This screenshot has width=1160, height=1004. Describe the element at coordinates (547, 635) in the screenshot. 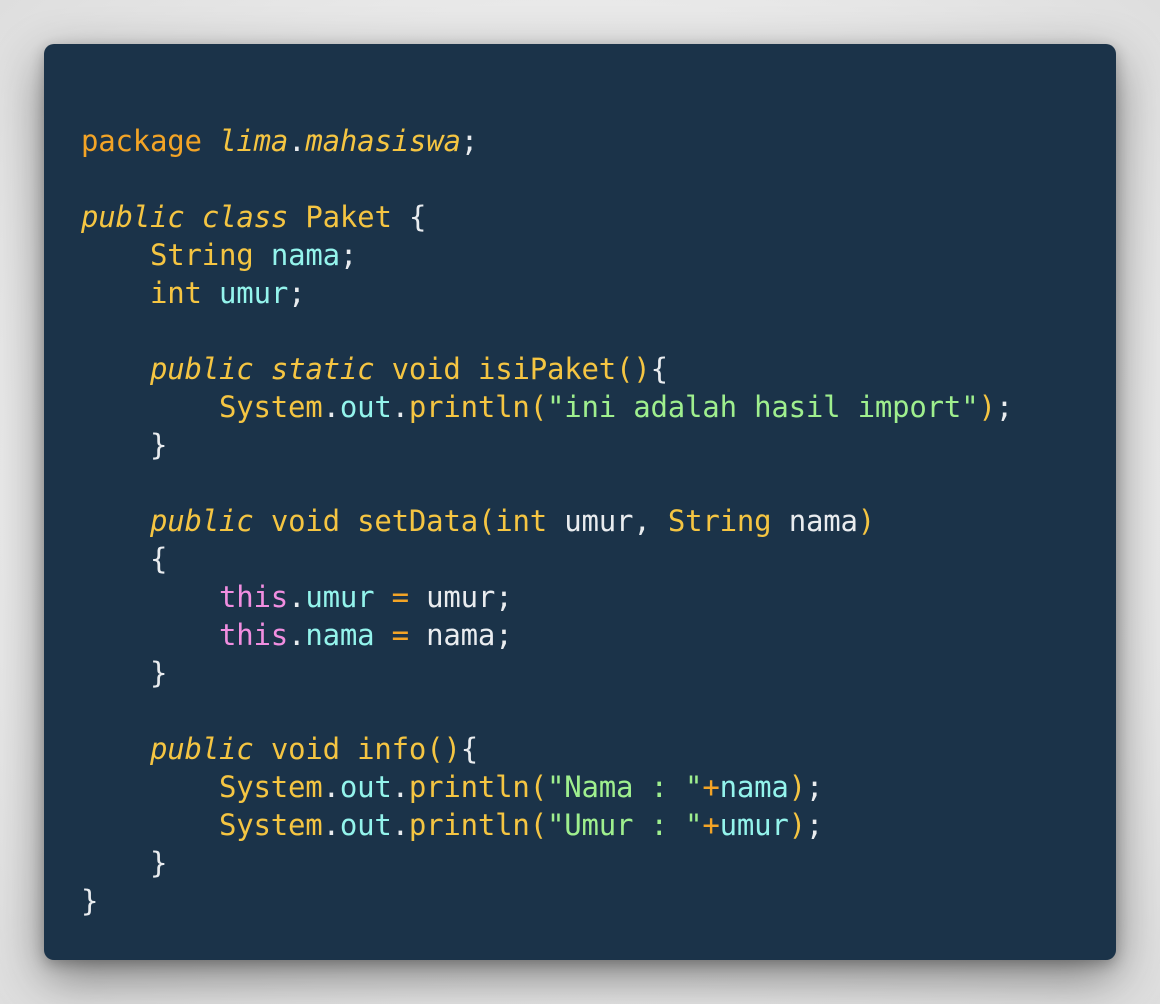

I see `code-line-assign-nama: this.nama = nama;` at that location.